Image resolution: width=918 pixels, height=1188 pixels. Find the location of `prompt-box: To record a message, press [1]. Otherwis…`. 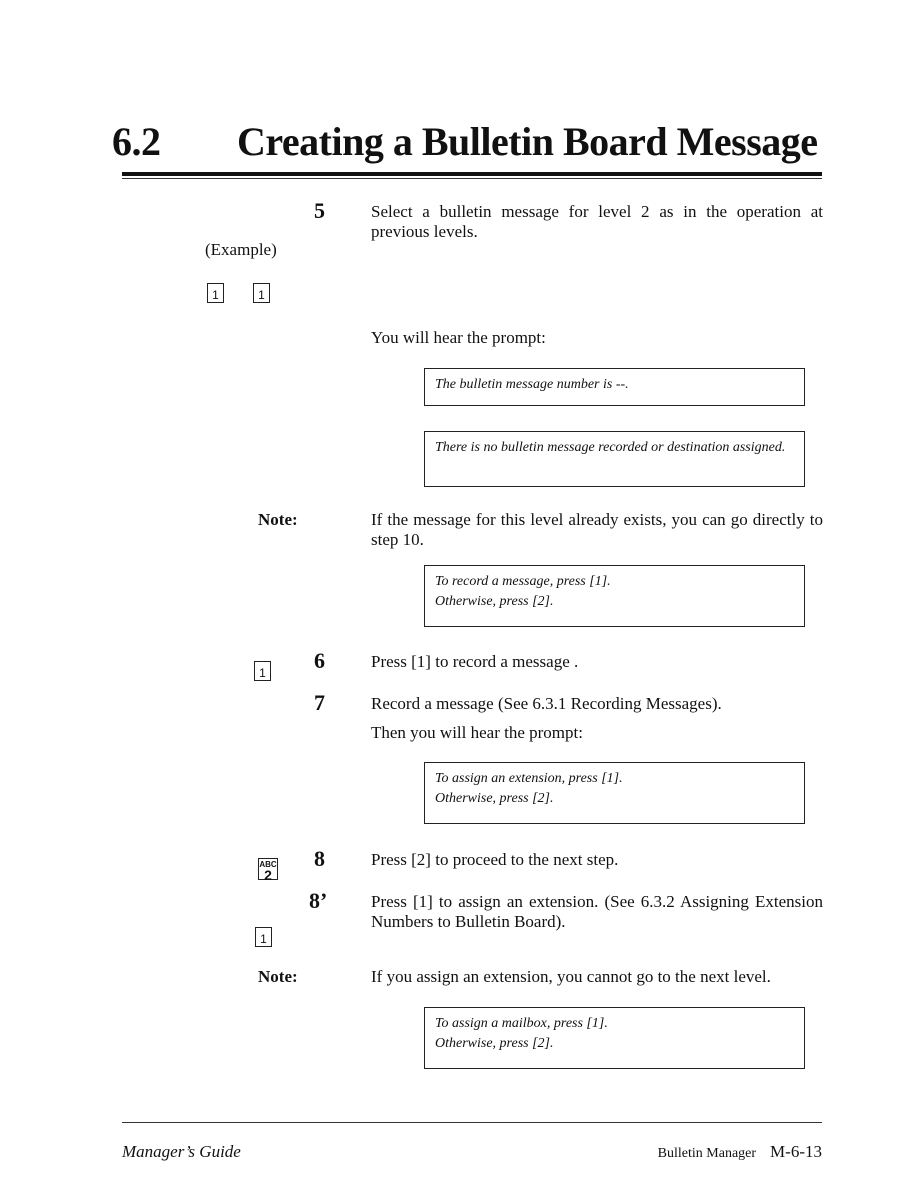

prompt-box: To record a message, press [1]. Otherwis… is located at coordinates (614, 596).